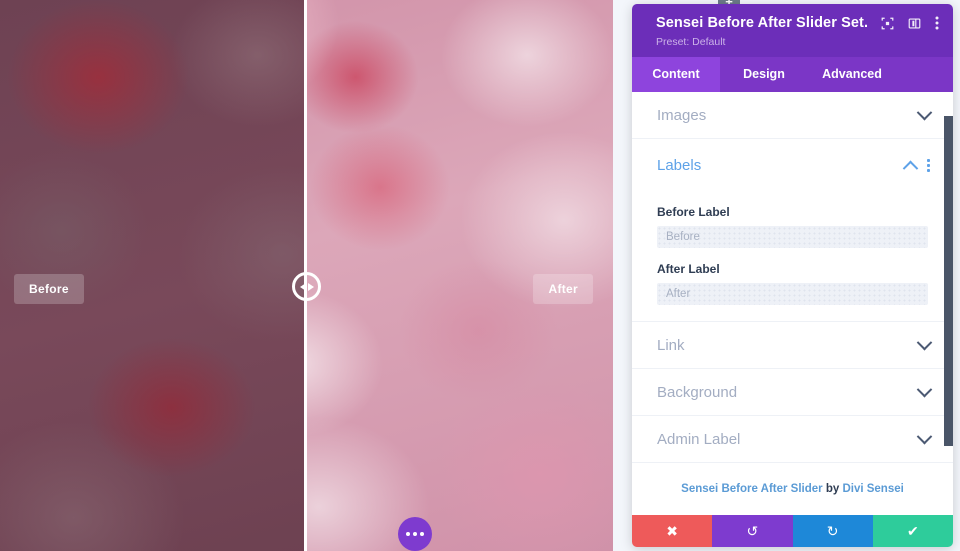  I want to click on accordion-link-label: Link, so click(671, 345).